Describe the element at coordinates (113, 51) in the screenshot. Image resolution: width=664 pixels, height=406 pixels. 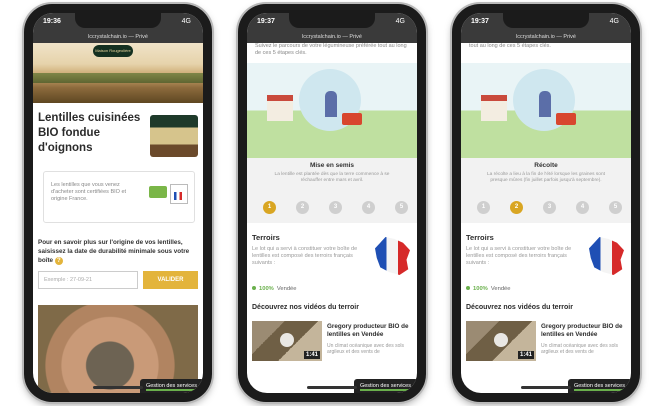
I see `brand-logo: Maison Rougeolière` at that location.